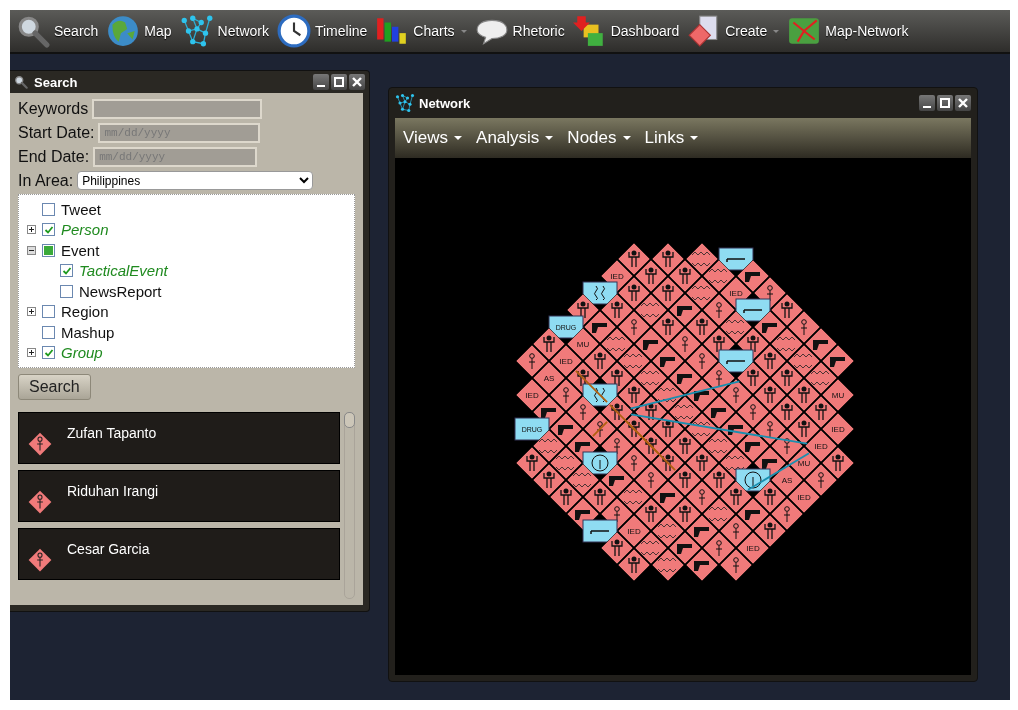  I want to click on field-label: Start Date:, so click(56, 133).